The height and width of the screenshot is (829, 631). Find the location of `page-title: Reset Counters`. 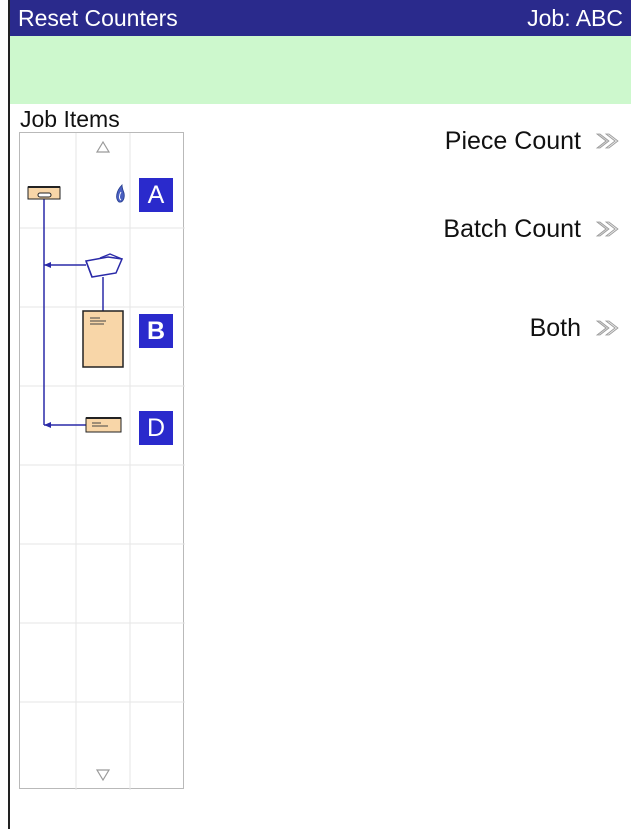

page-title: Reset Counters is located at coordinates (98, 18).